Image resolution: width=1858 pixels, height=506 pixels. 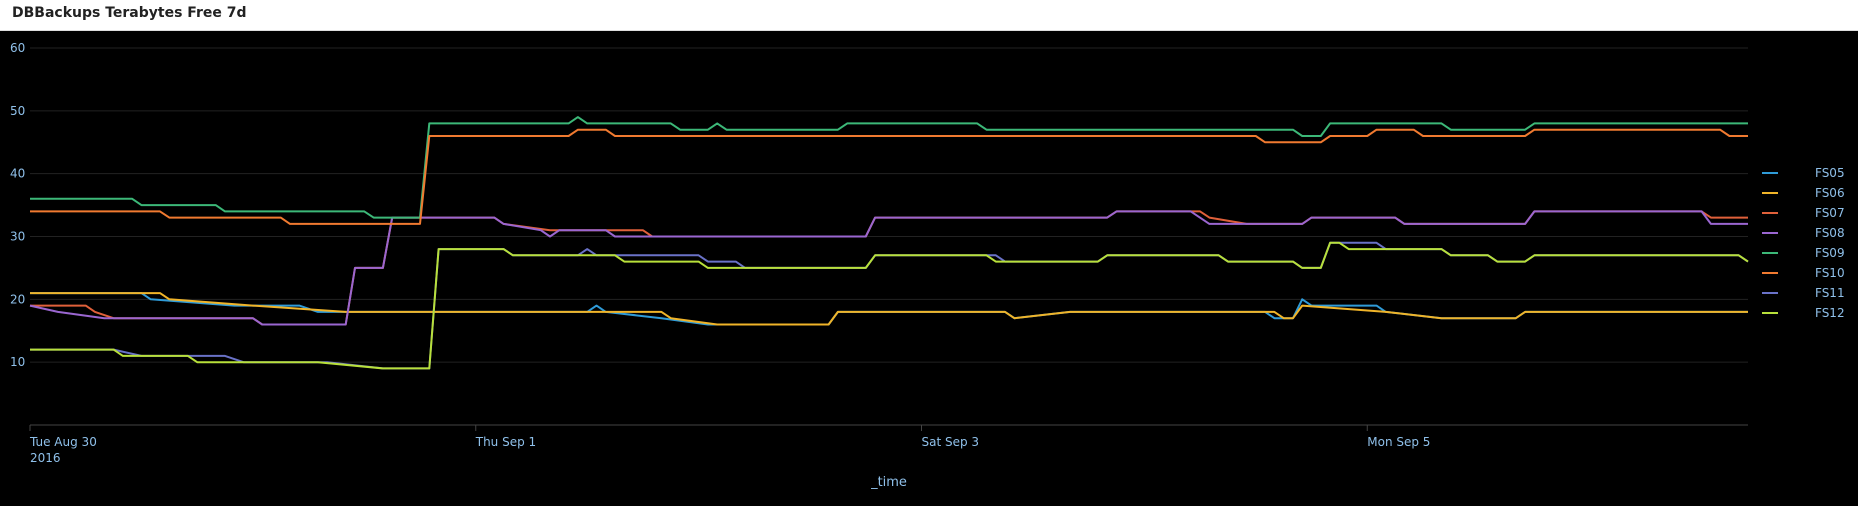 I want to click on legend-item-fs06: FS06, so click(x=1830, y=193).